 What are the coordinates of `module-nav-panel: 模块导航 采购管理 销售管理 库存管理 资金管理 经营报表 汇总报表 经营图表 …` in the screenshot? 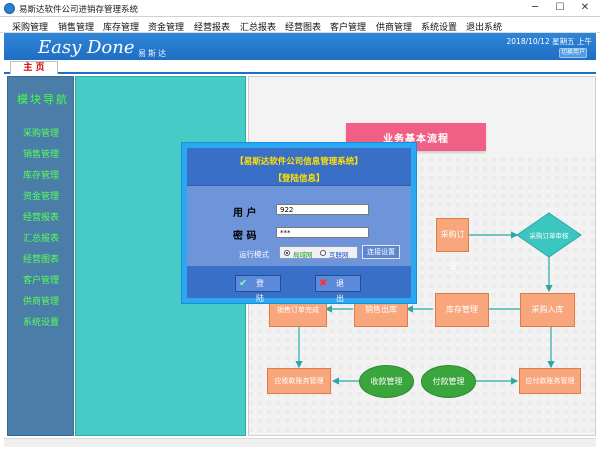 It's located at (40, 256).